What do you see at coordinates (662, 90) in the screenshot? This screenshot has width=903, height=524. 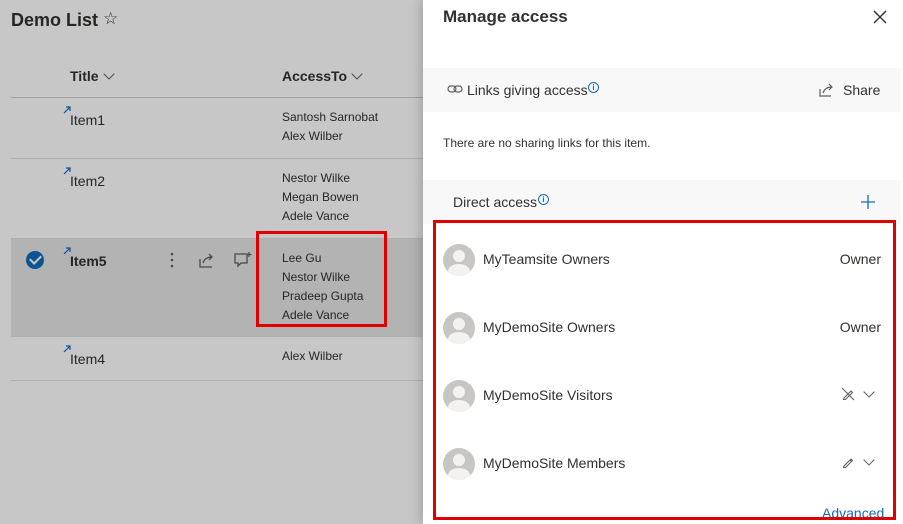 I see `links-section-header: Links giving access i Share` at bounding box center [662, 90].